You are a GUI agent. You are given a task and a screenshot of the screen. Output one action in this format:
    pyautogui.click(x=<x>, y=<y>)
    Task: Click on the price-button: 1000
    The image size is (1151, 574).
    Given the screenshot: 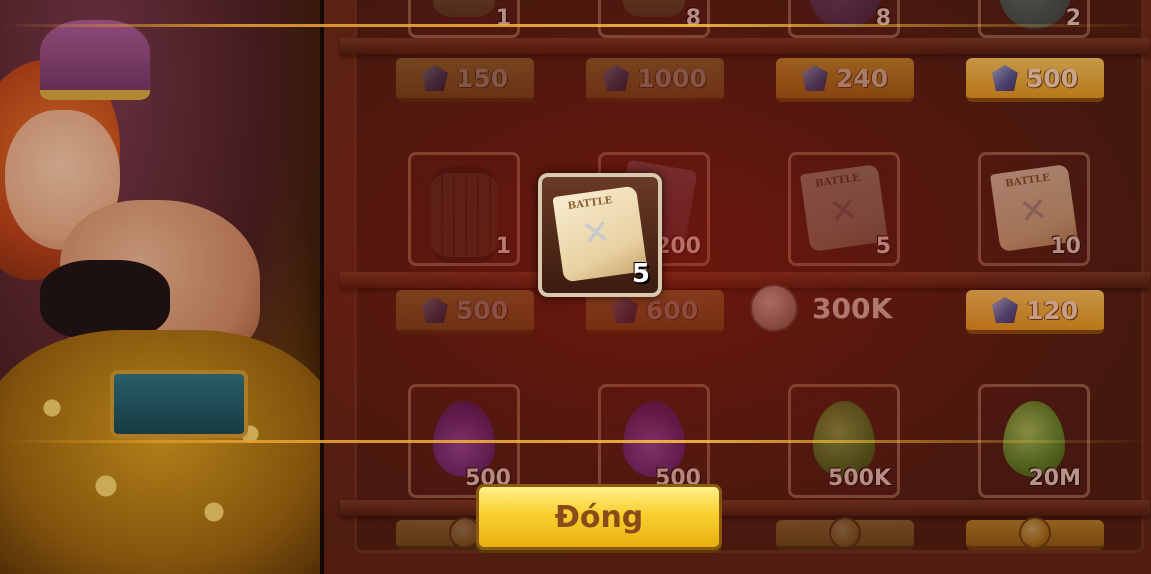 What is the action you would take?
    pyautogui.click(x=655, y=80)
    